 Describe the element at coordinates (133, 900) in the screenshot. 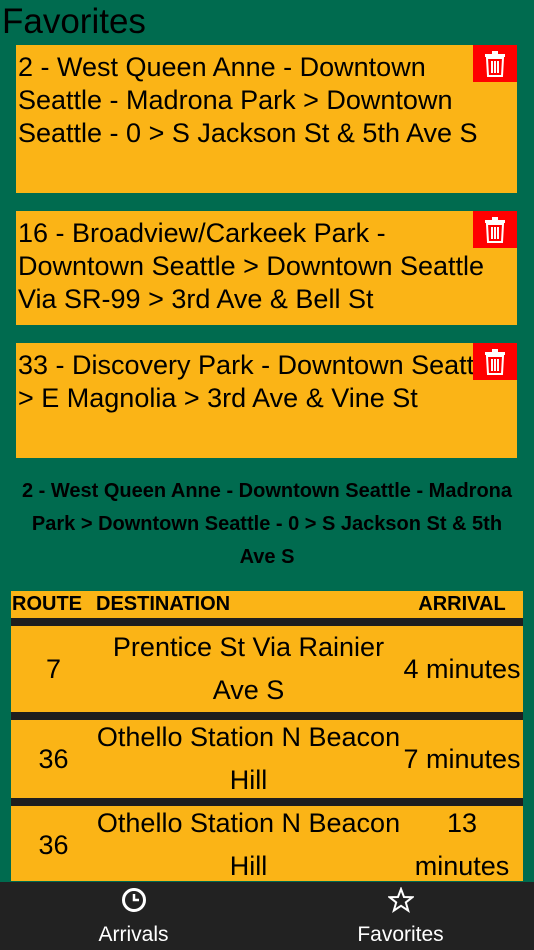

I see `clock-icon` at that location.